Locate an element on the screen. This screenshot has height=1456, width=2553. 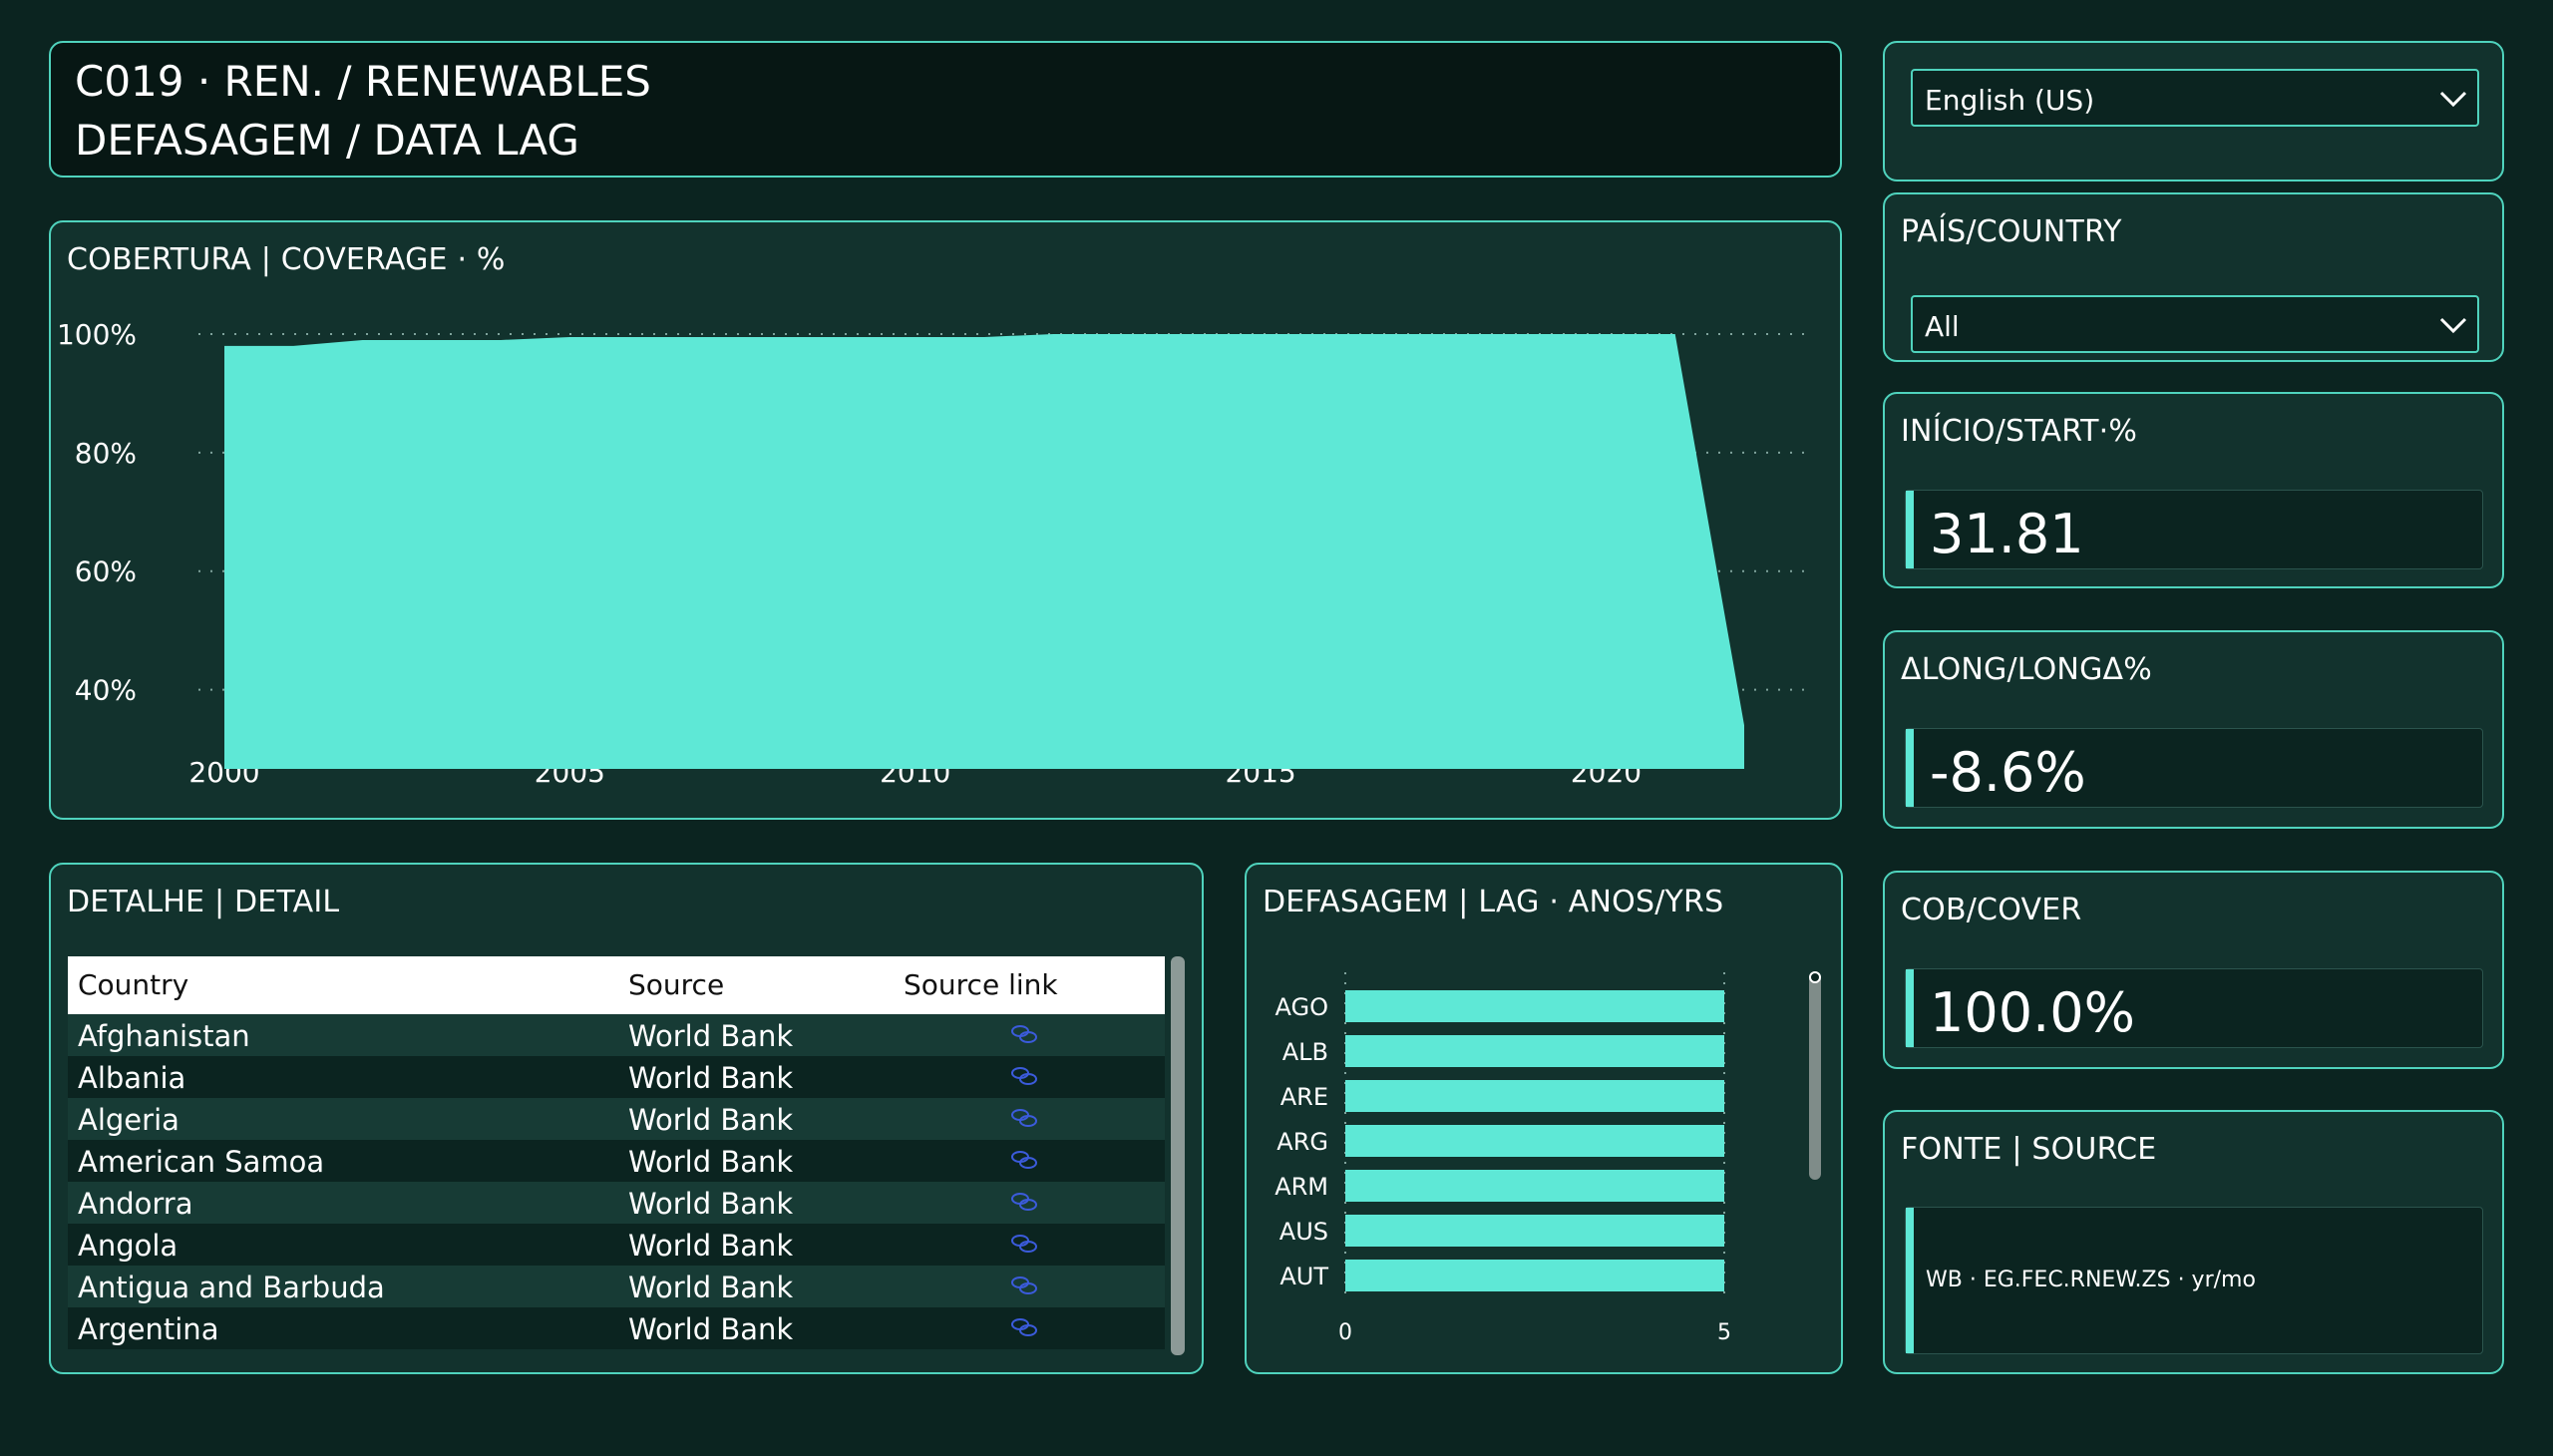
bar-are is located at coordinates (1534, 1096).